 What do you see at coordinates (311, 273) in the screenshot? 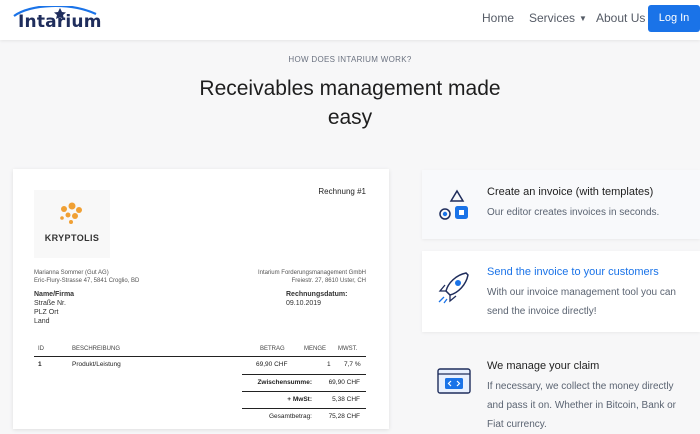
I see `company-line: Intarium Forderungsmanagement GmbH` at bounding box center [311, 273].